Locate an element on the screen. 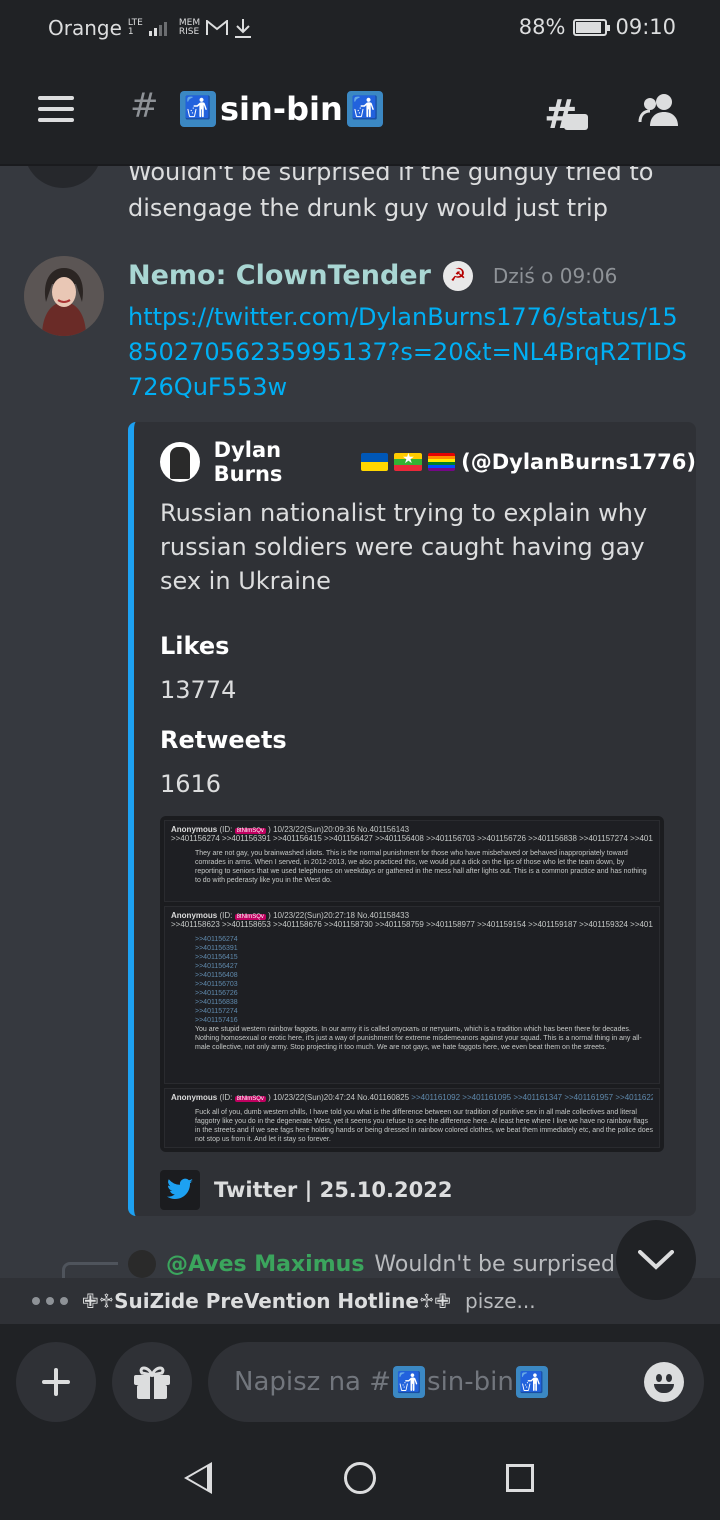  embed-footer: Twitter | 25.10.2022 is located at coordinates (306, 1190).